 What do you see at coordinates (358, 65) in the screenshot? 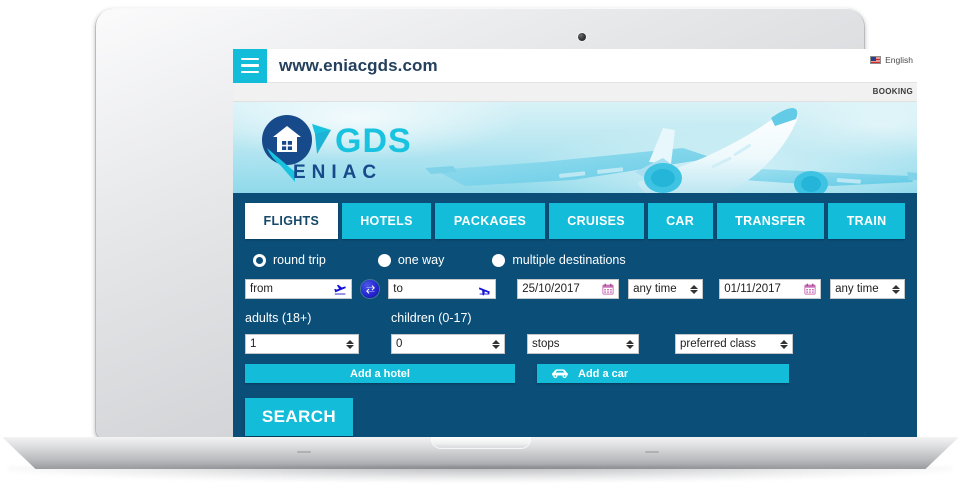
I see `site-url: www.eniacgds.com` at bounding box center [358, 65].